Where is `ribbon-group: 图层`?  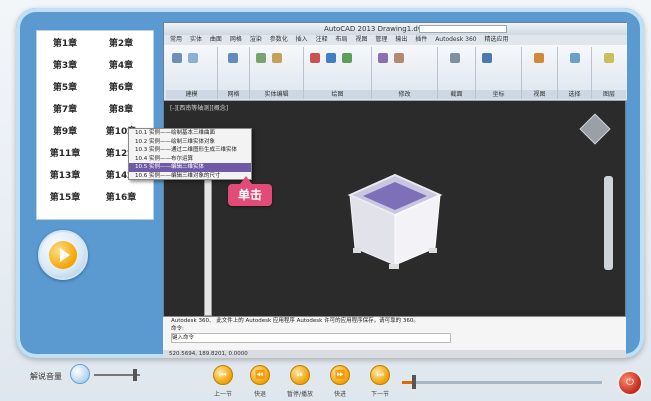
ribbon-group: 图层 is located at coordinates (609, 73).